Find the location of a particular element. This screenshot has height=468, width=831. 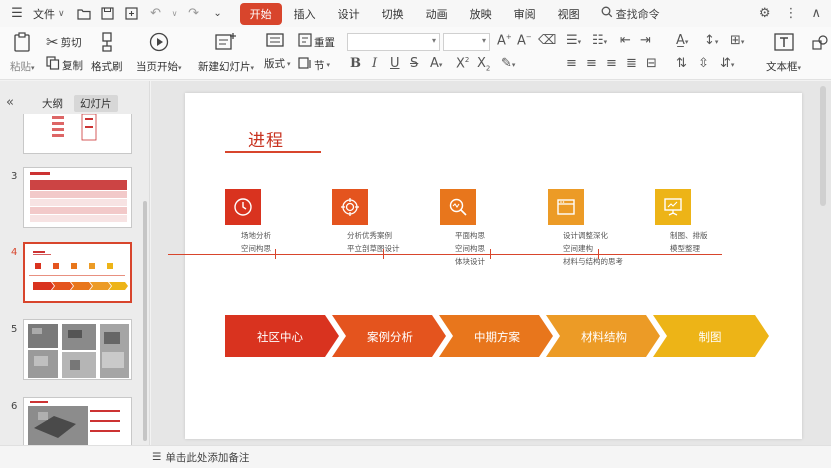

notes-placeholder: 单击此处添加备注 is located at coordinates (207, 457).